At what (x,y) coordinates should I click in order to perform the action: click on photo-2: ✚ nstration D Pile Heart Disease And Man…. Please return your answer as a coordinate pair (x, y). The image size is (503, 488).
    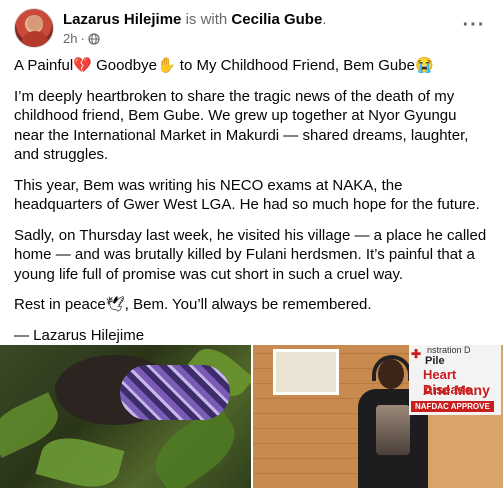
    Looking at the image, I should click on (378, 416).